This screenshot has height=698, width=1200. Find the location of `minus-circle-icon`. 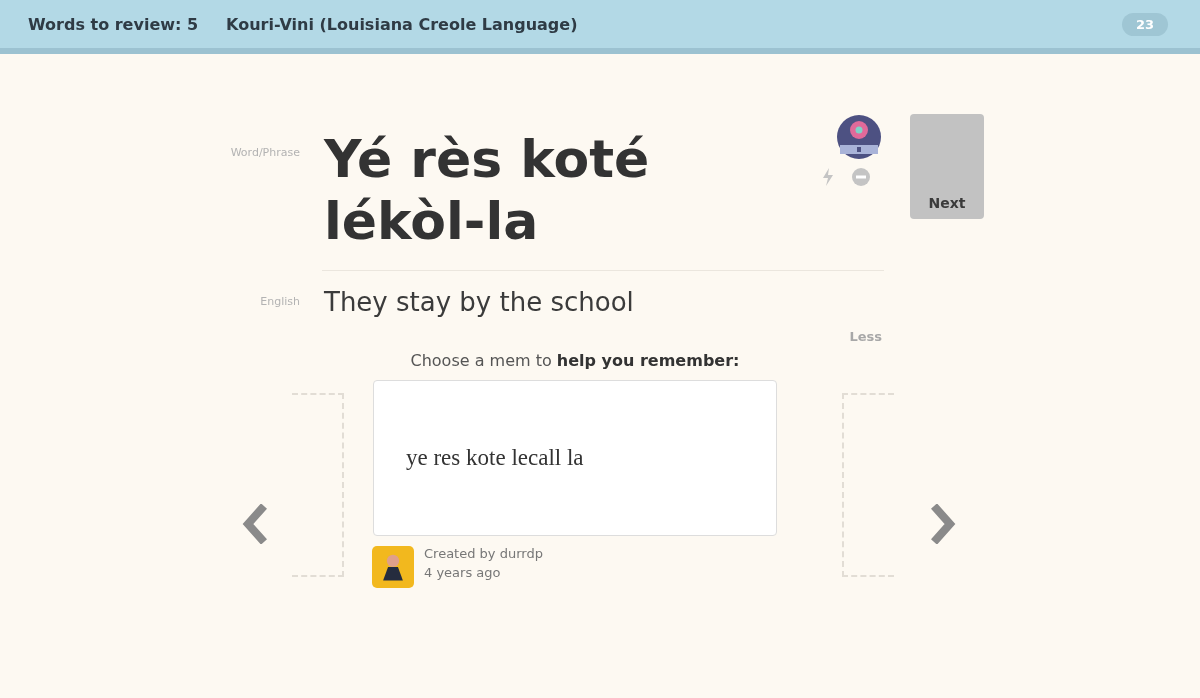

minus-circle-icon is located at coordinates (861, 177).